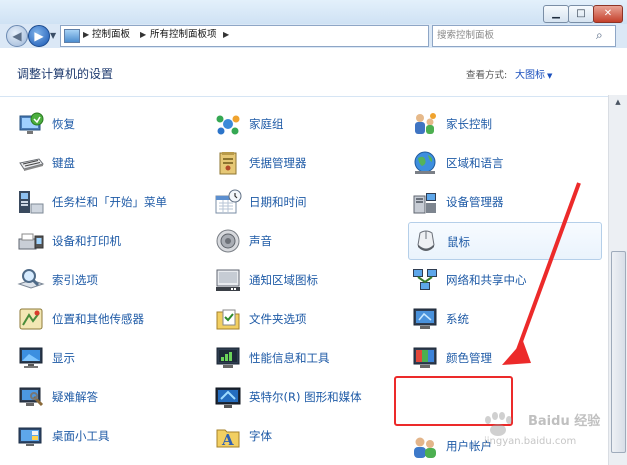 The image size is (627, 465). What do you see at coordinates (304, 397) in the screenshot?
I see `item-intel-graphics-media: 英特尔(R) 图形和媒体` at bounding box center [304, 397].